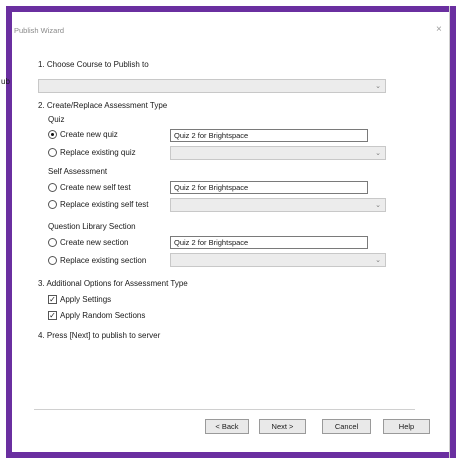 This screenshot has height=464, width=462. What do you see at coordinates (52, 134) in the screenshot?
I see `create-quiz-radio` at bounding box center [52, 134].